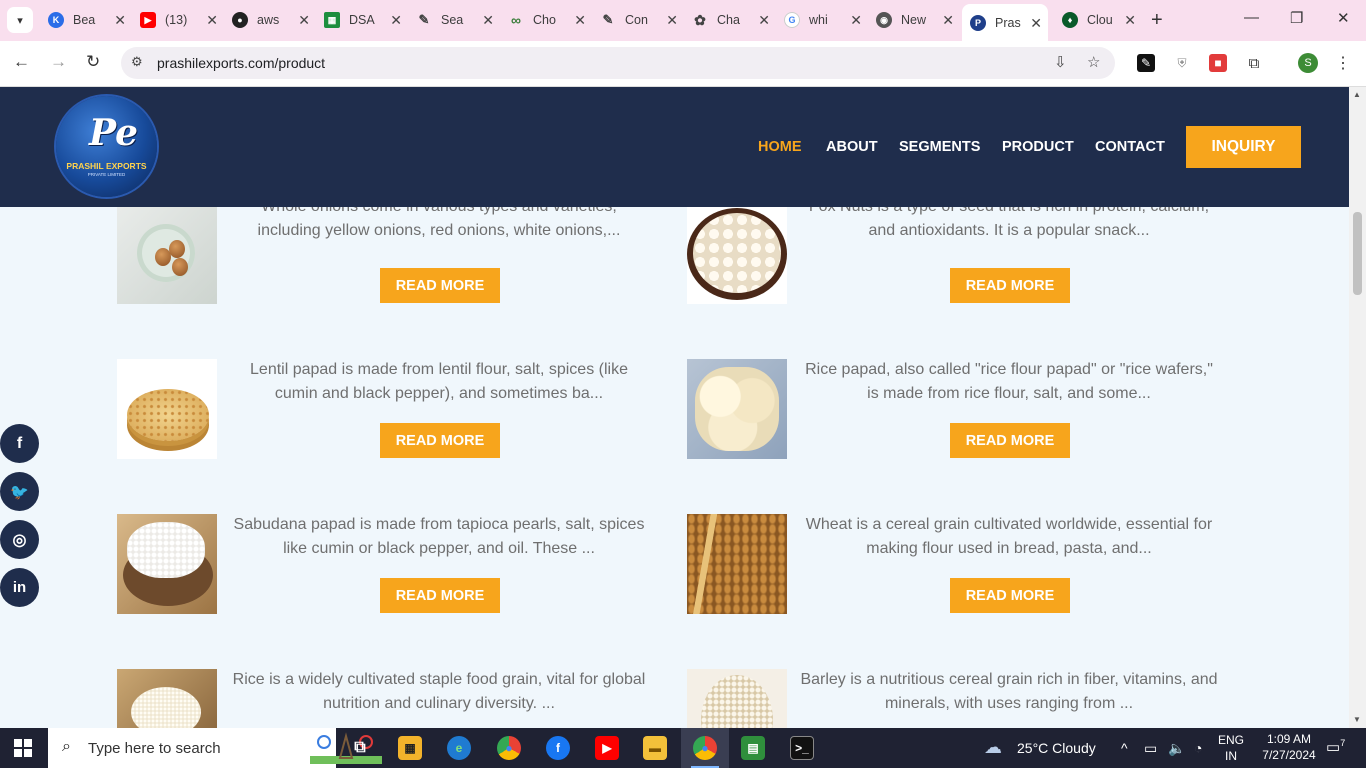 The height and width of the screenshot is (768, 1366). What do you see at coordinates (1343, 63) in the screenshot?
I see `more-menu-icon: ⋮` at bounding box center [1343, 63].